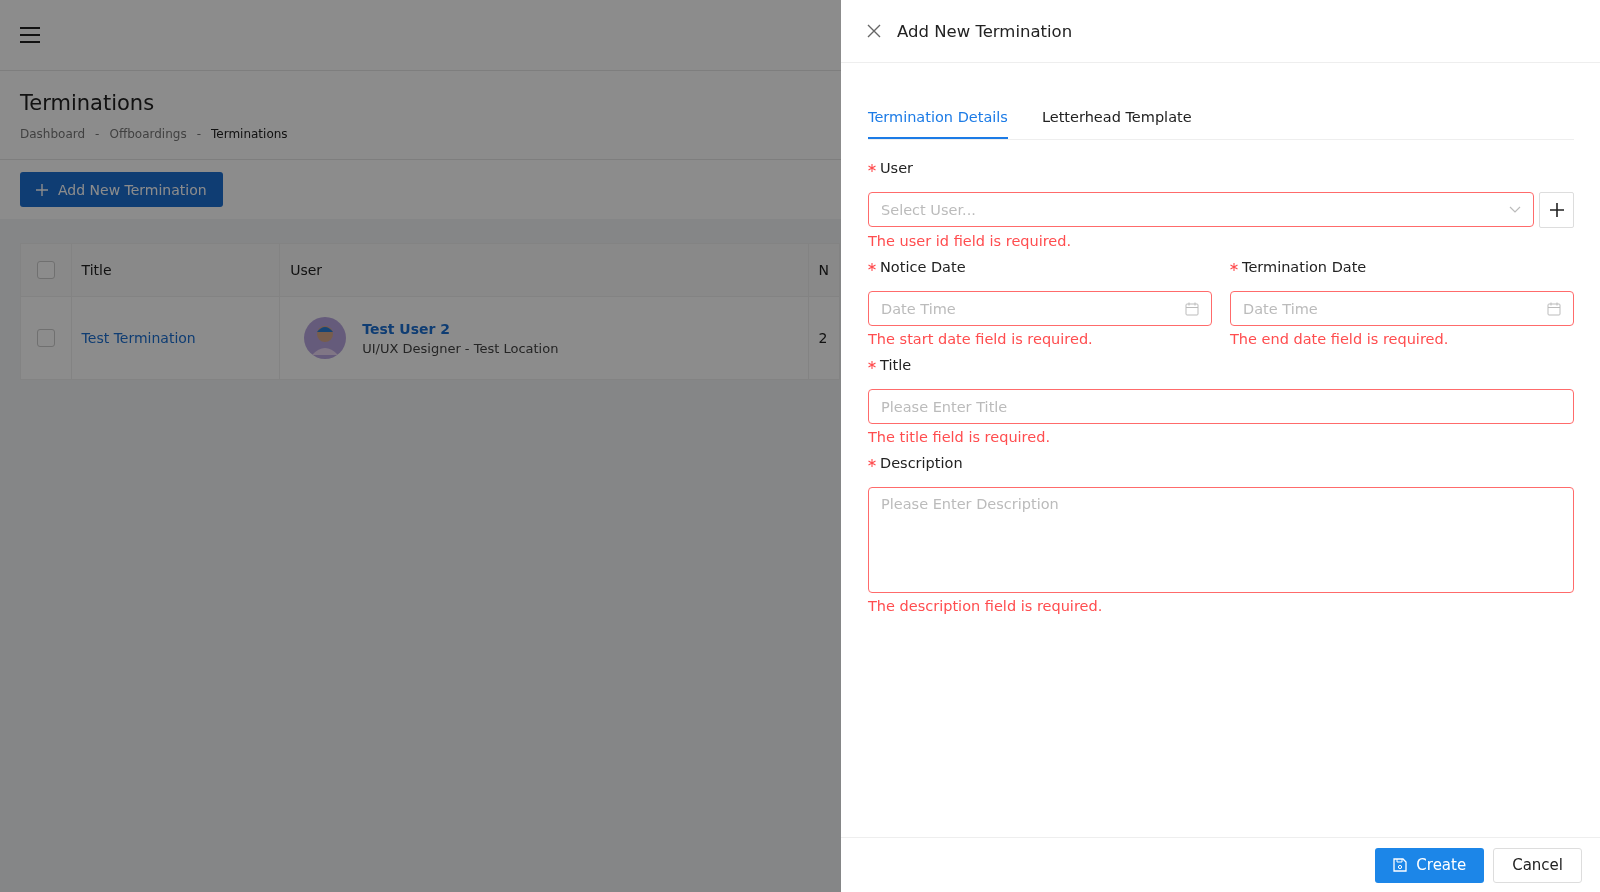  What do you see at coordinates (325, 338) in the screenshot?
I see `avatar` at bounding box center [325, 338].